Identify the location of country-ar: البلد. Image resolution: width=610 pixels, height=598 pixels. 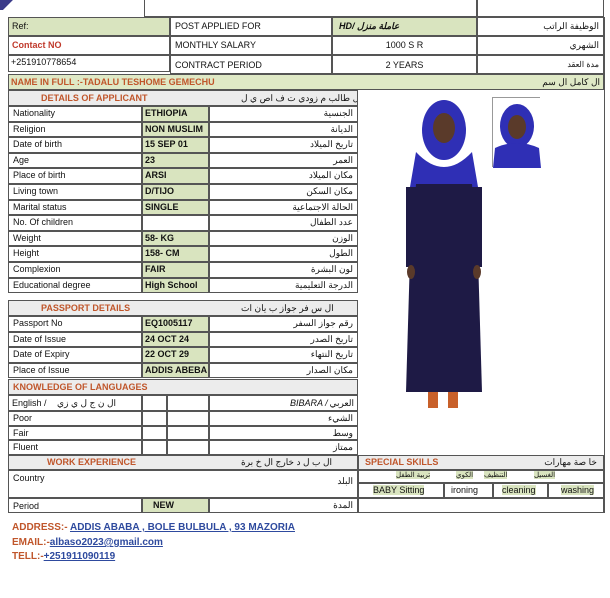
(345, 481).